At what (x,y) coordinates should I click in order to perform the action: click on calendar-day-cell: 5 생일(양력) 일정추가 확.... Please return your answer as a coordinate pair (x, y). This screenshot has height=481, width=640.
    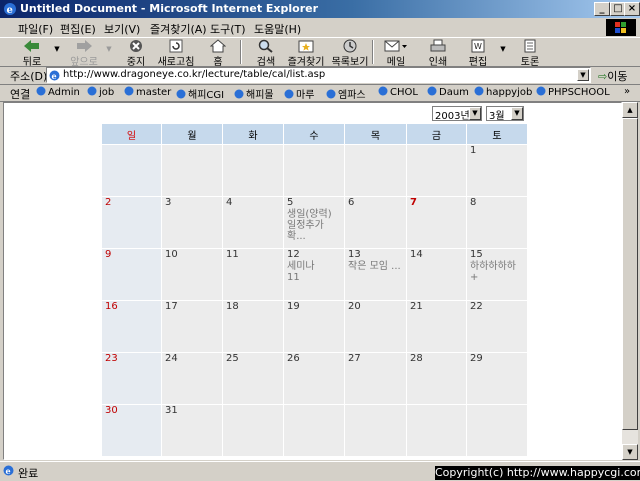
    Looking at the image, I should click on (314, 222).